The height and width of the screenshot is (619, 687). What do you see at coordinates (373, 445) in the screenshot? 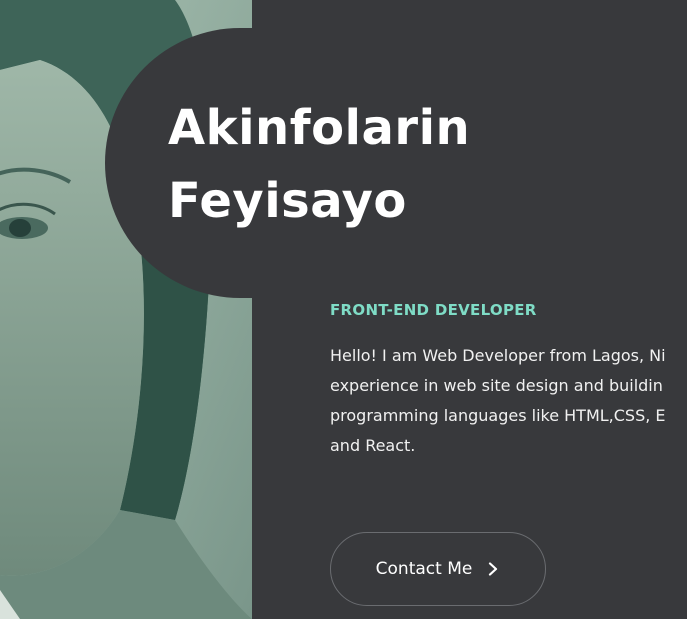
I see `bio-line: and React.` at bounding box center [373, 445].